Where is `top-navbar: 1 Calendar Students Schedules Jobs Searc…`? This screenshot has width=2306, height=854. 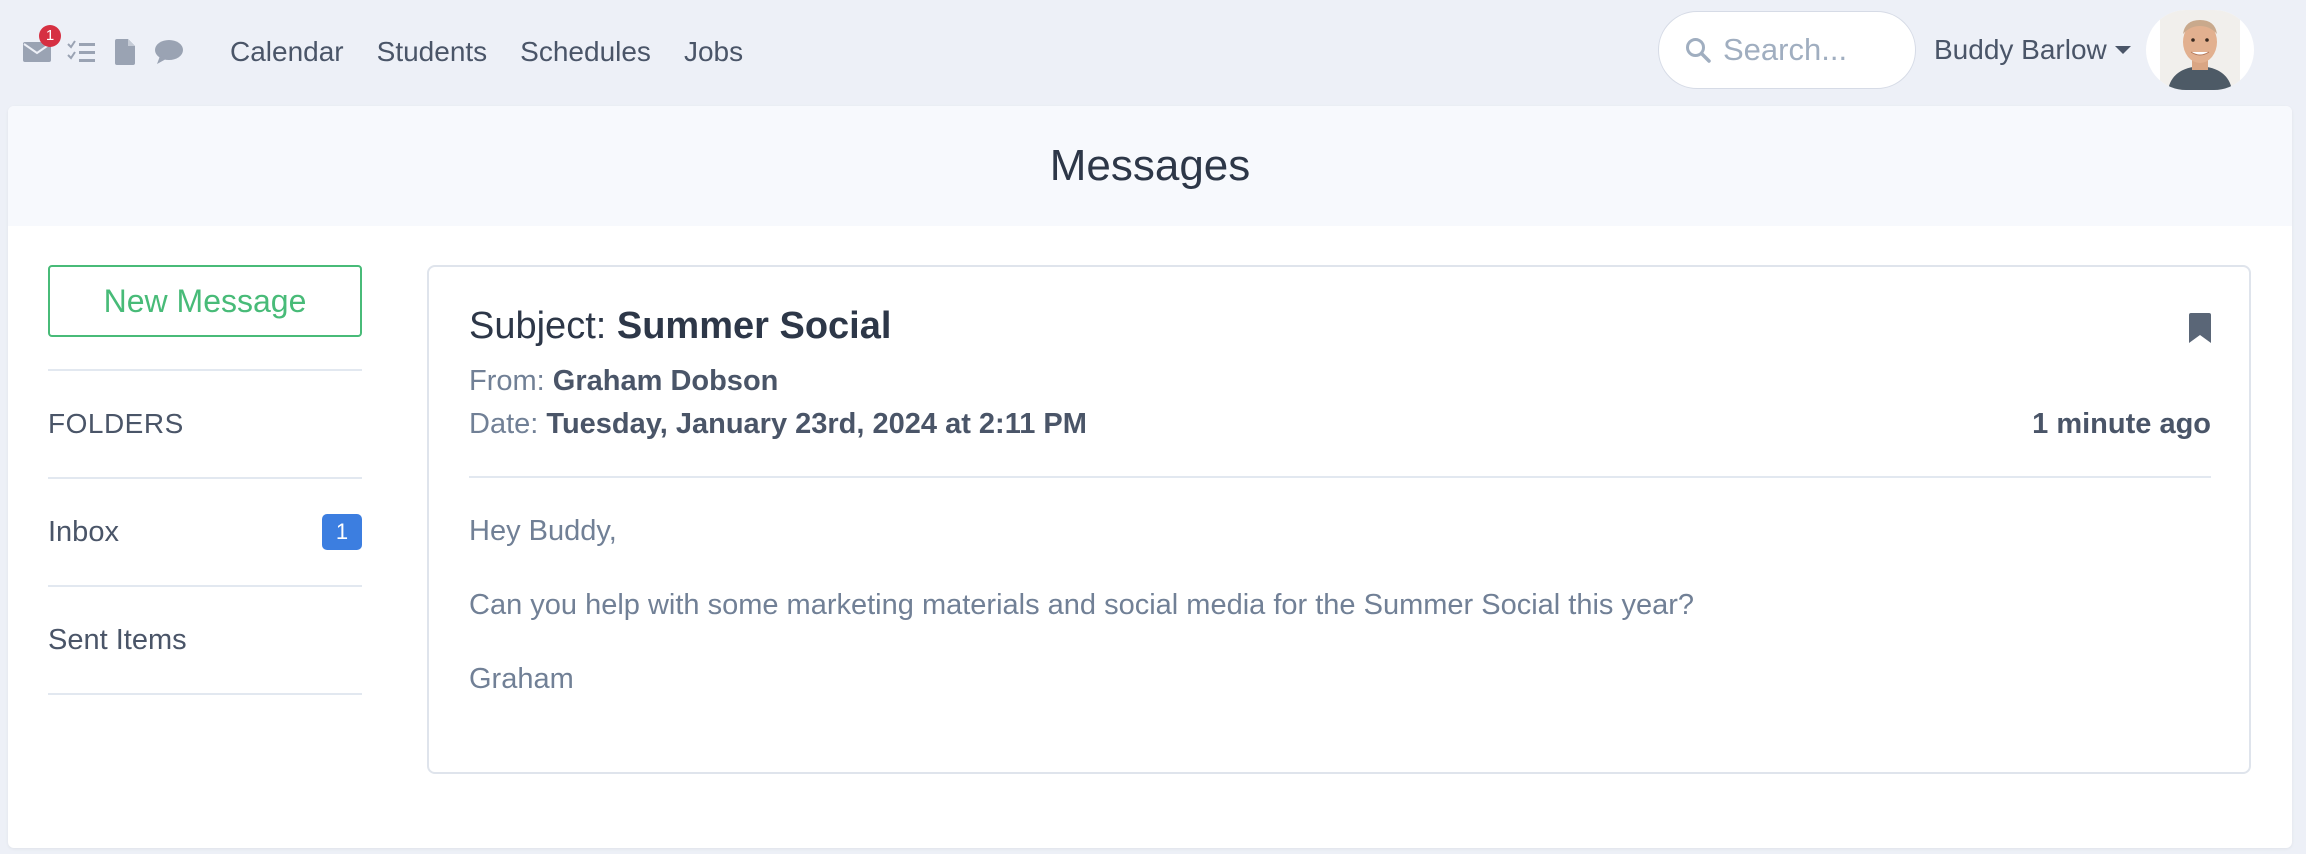
top-navbar: 1 Calendar Students Schedules Jobs Searc… is located at coordinates (1153, 52).